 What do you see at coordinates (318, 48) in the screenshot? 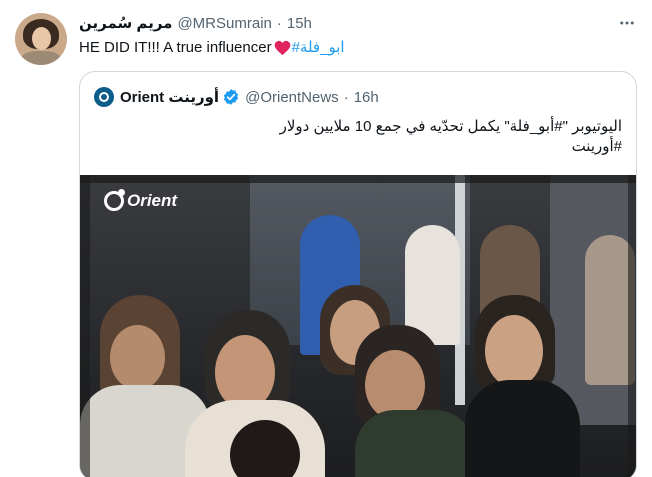
I see `hashtag-link: #ابو_فلة` at bounding box center [318, 48].